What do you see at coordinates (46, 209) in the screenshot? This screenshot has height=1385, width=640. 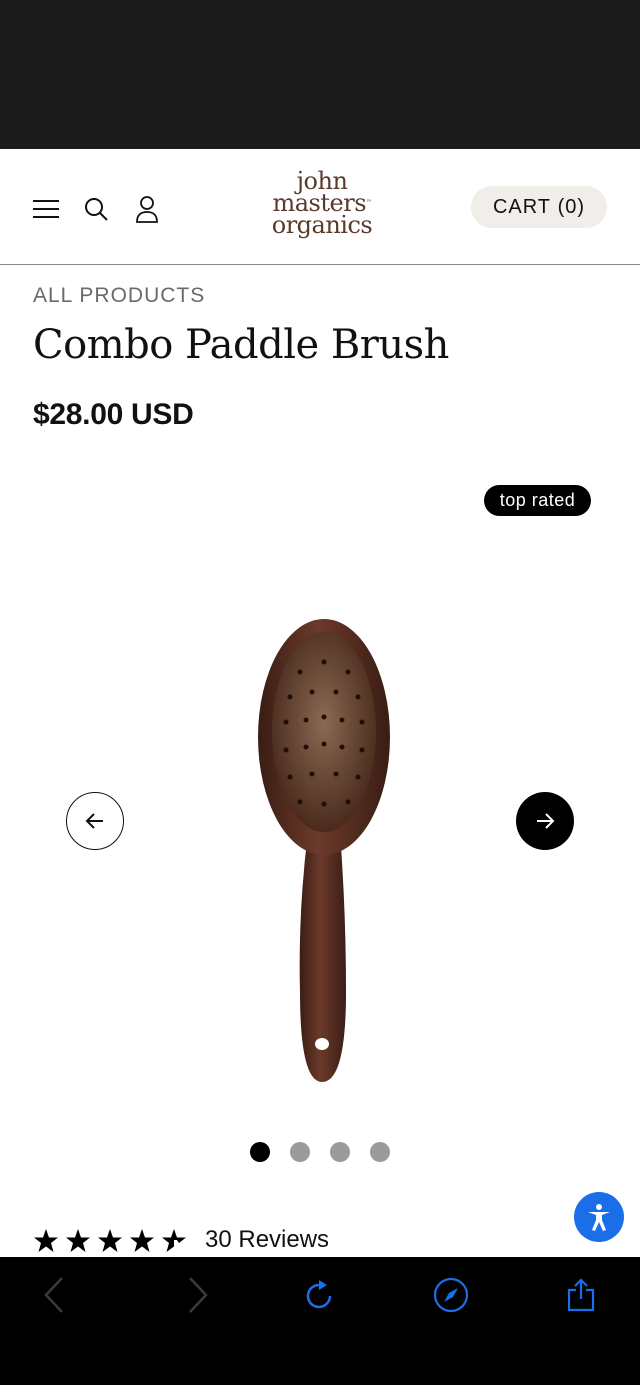 I see `menu-icon` at bounding box center [46, 209].